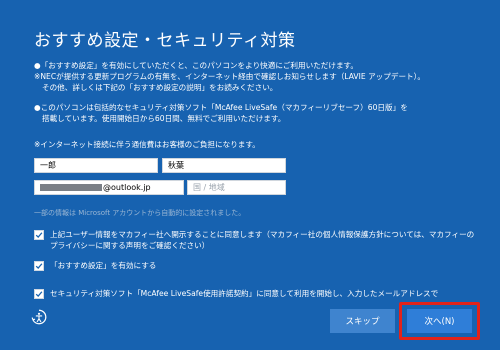  Describe the element at coordinates (236, 187) in the screenshot. I see `country-input: 国 / 地域` at that location.